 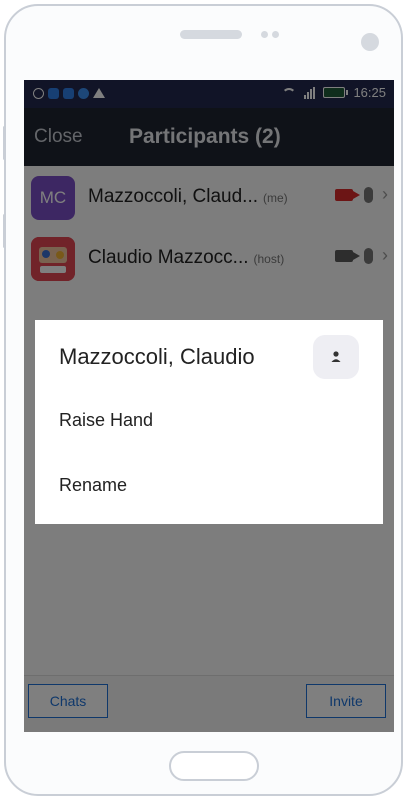 I want to click on person-icon, so click(x=336, y=357).